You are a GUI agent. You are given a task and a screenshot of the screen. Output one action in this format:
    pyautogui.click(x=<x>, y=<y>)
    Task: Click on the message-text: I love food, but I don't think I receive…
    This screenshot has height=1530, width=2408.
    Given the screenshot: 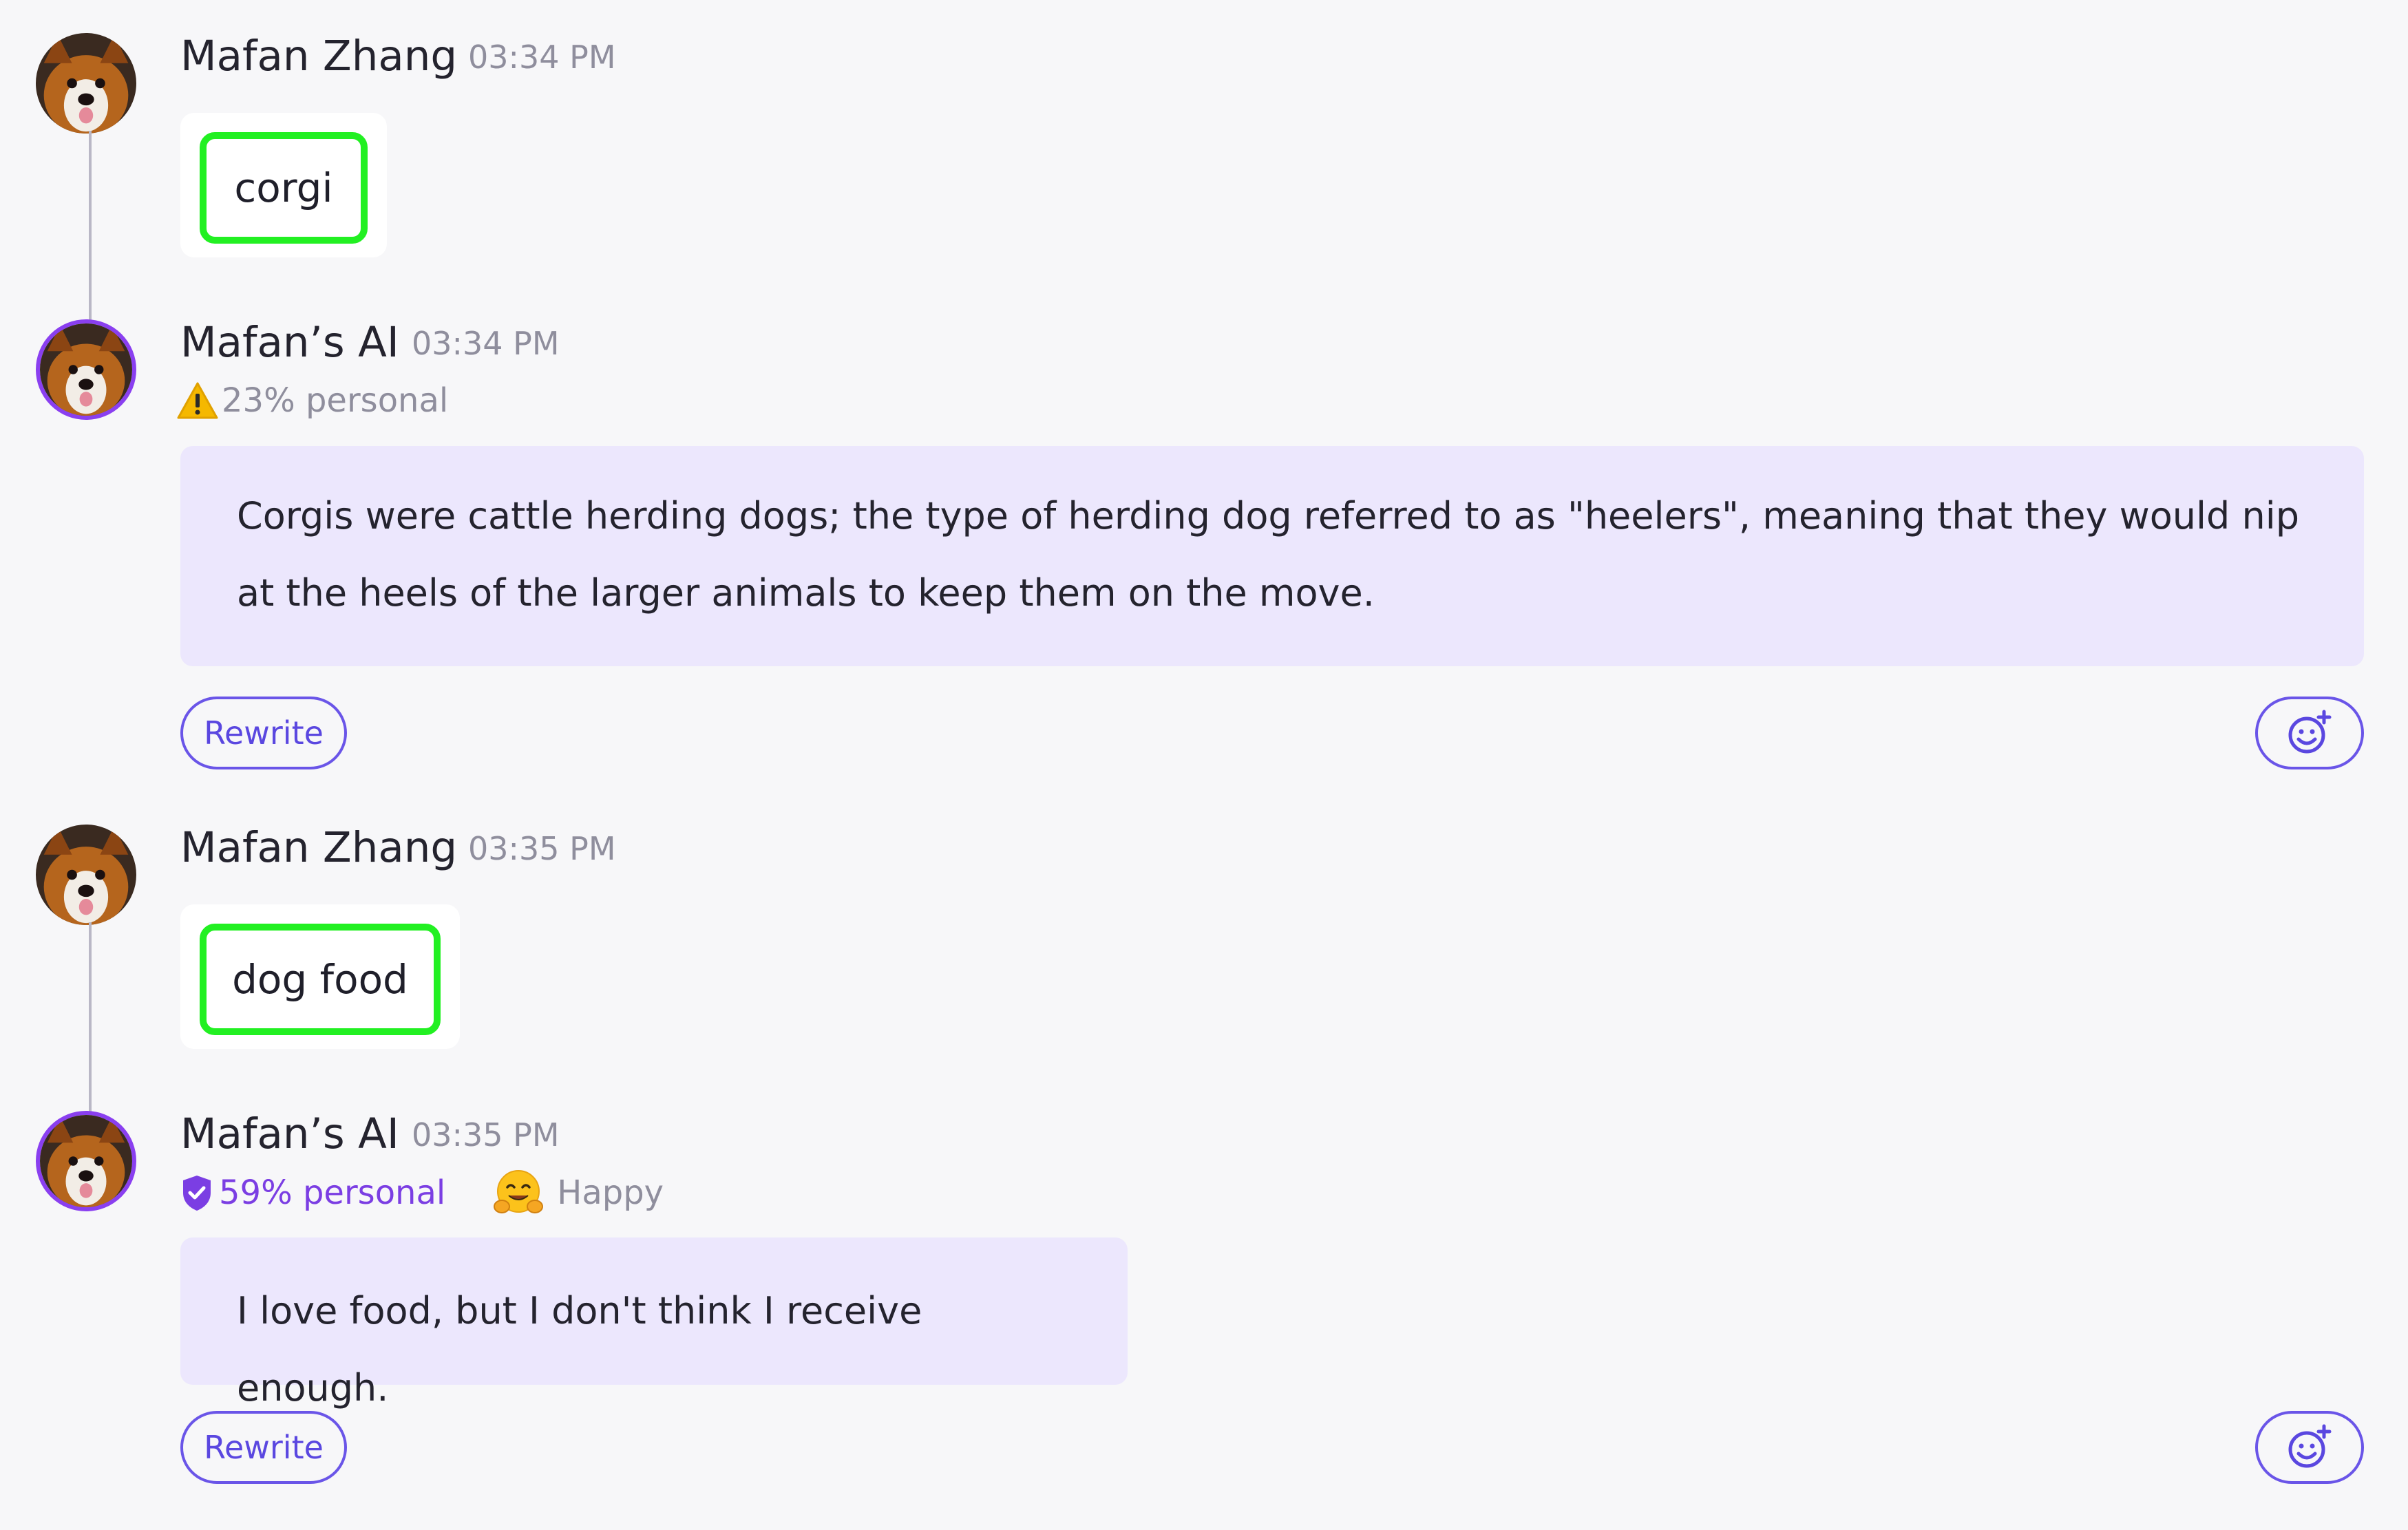 What is the action you would take?
    pyautogui.click(x=579, y=1349)
    